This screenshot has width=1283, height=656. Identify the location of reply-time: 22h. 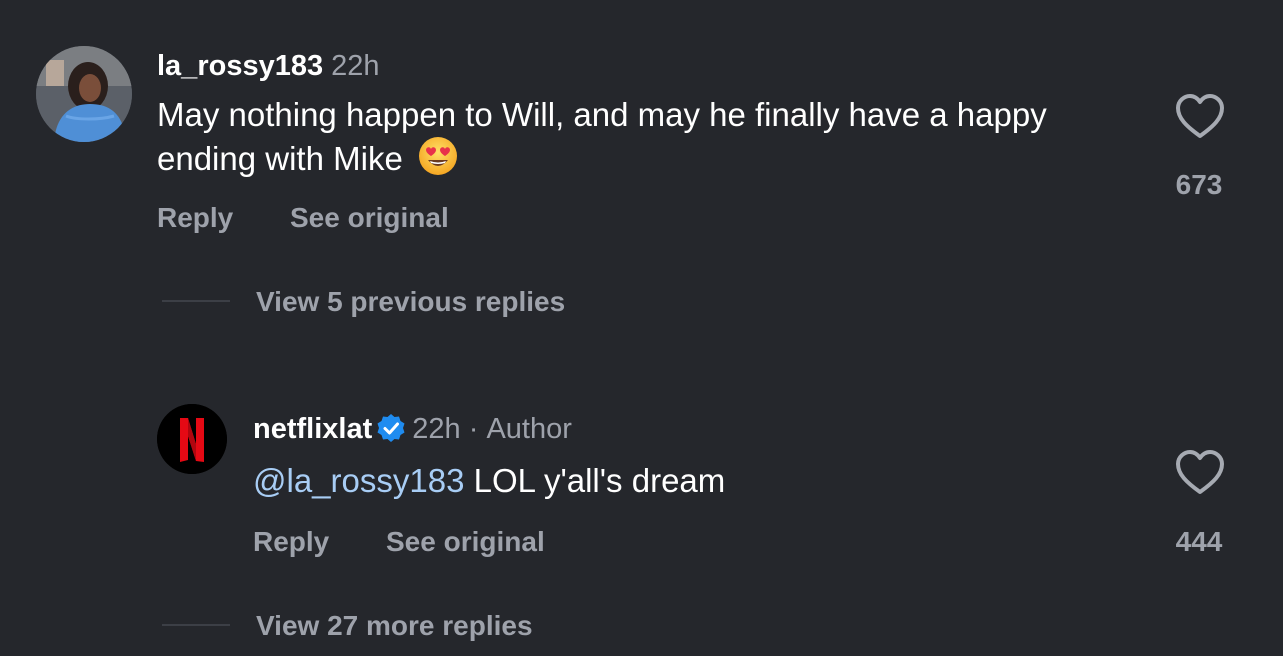
(436, 429).